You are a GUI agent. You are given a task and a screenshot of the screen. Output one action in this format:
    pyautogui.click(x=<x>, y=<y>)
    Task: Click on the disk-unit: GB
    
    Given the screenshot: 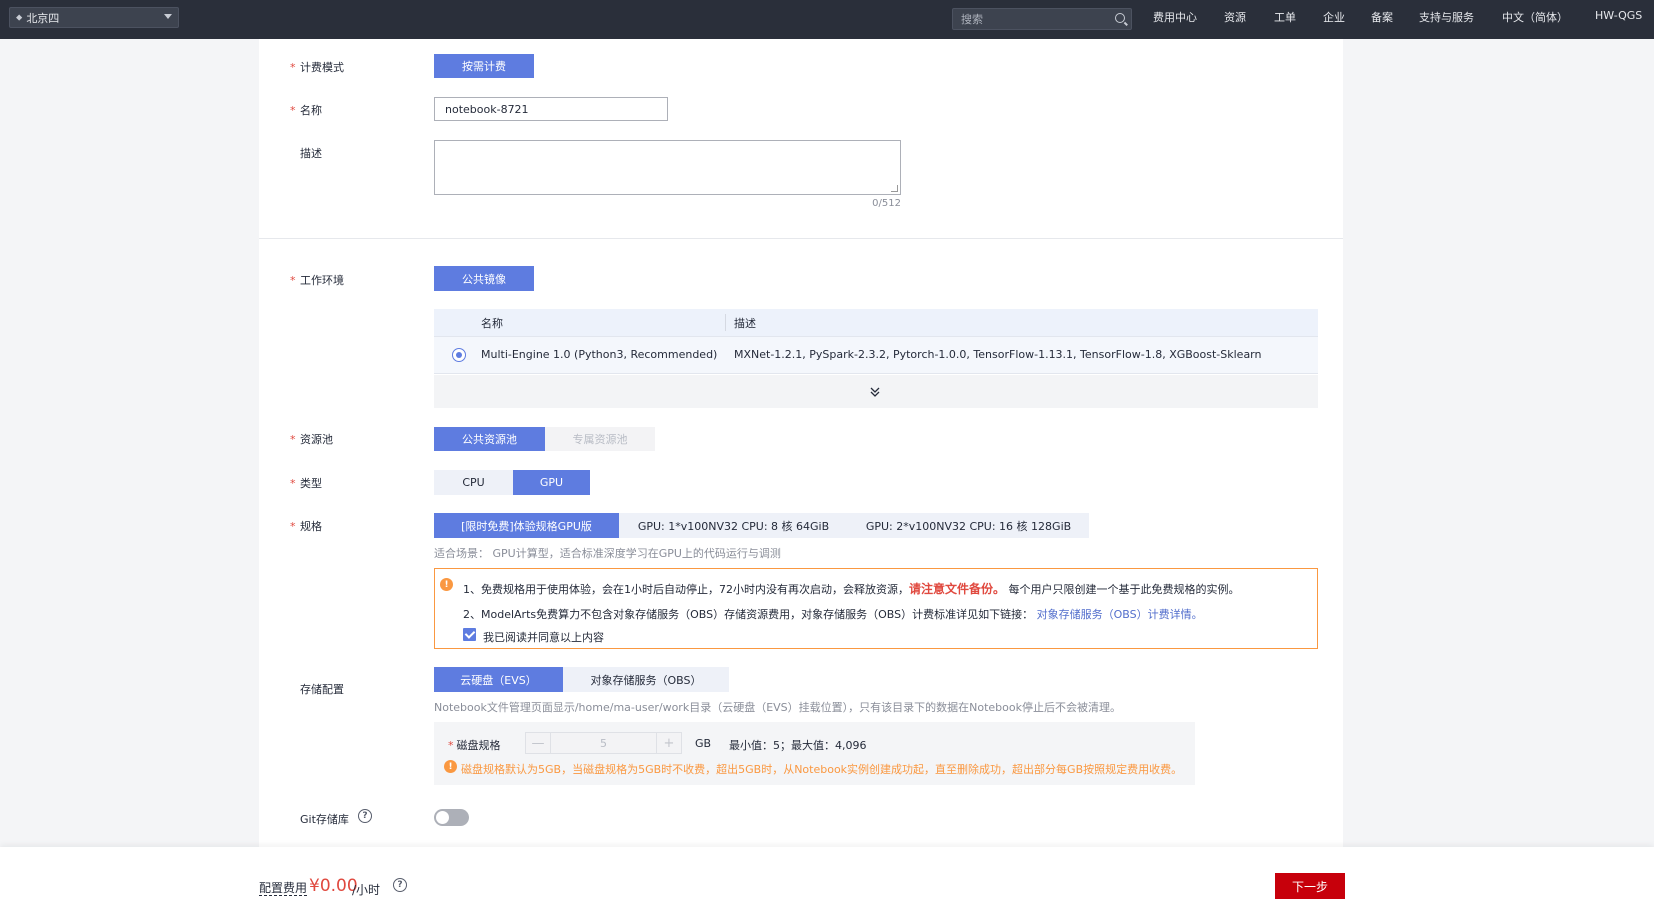 What is the action you would take?
    pyautogui.click(x=703, y=743)
    